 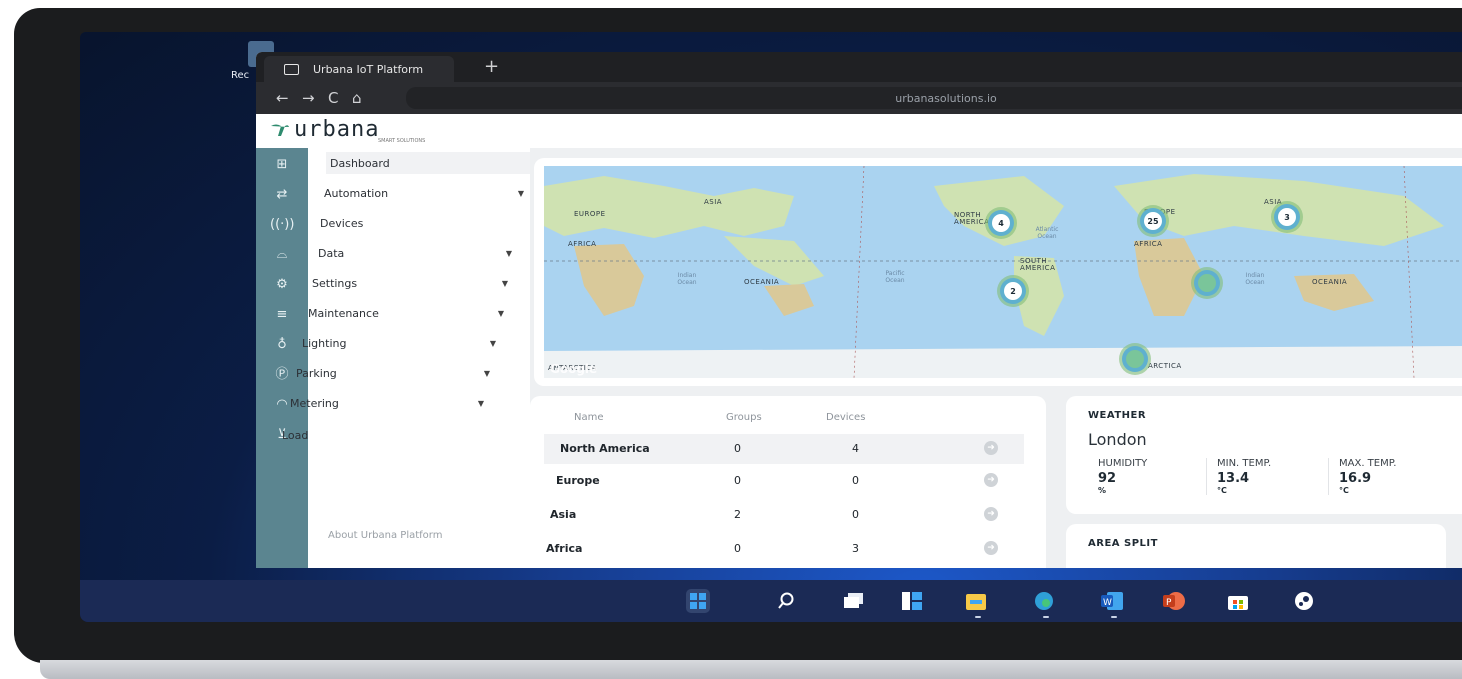 I want to click on menu-item-load: Load, so click(x=379, y=435).